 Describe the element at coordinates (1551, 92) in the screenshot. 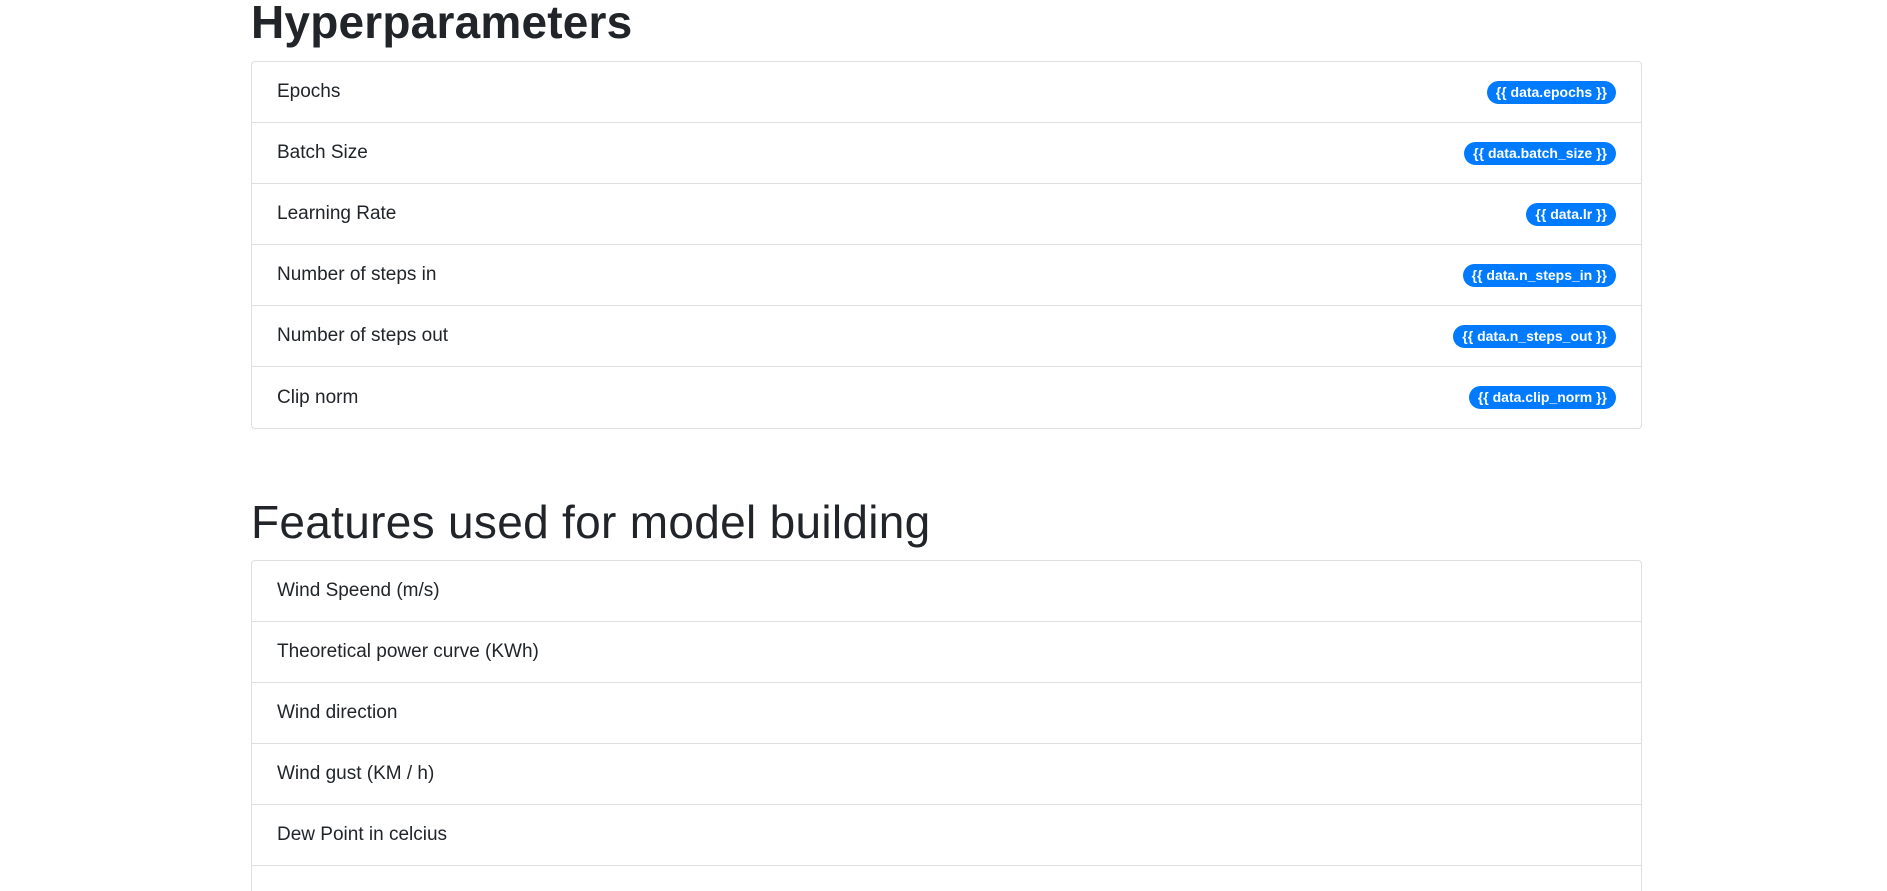

I see `hyperparameter-value-badge: {{ data.epochs }}` at that location.